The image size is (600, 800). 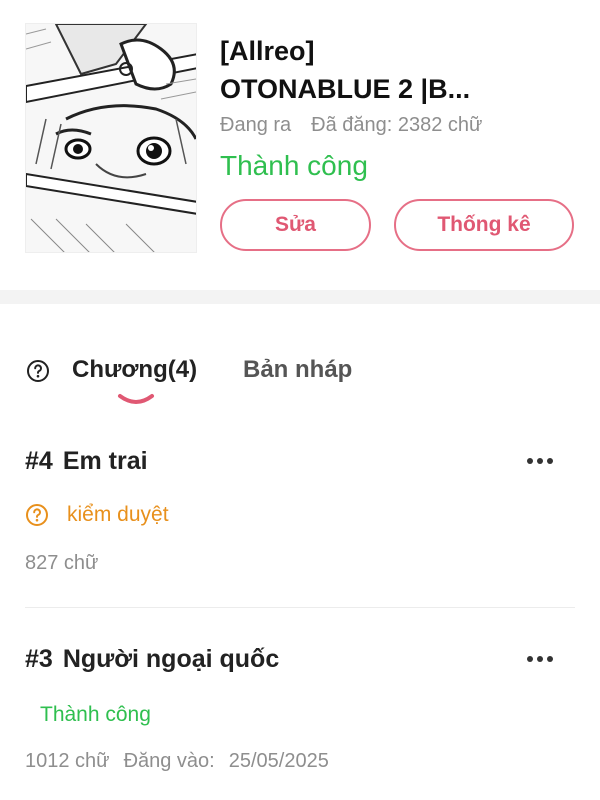 What do you see at coordinates (295, 225) in the screenshot?
I see `edit-button: Sửa` at bounding box center [295, 225].